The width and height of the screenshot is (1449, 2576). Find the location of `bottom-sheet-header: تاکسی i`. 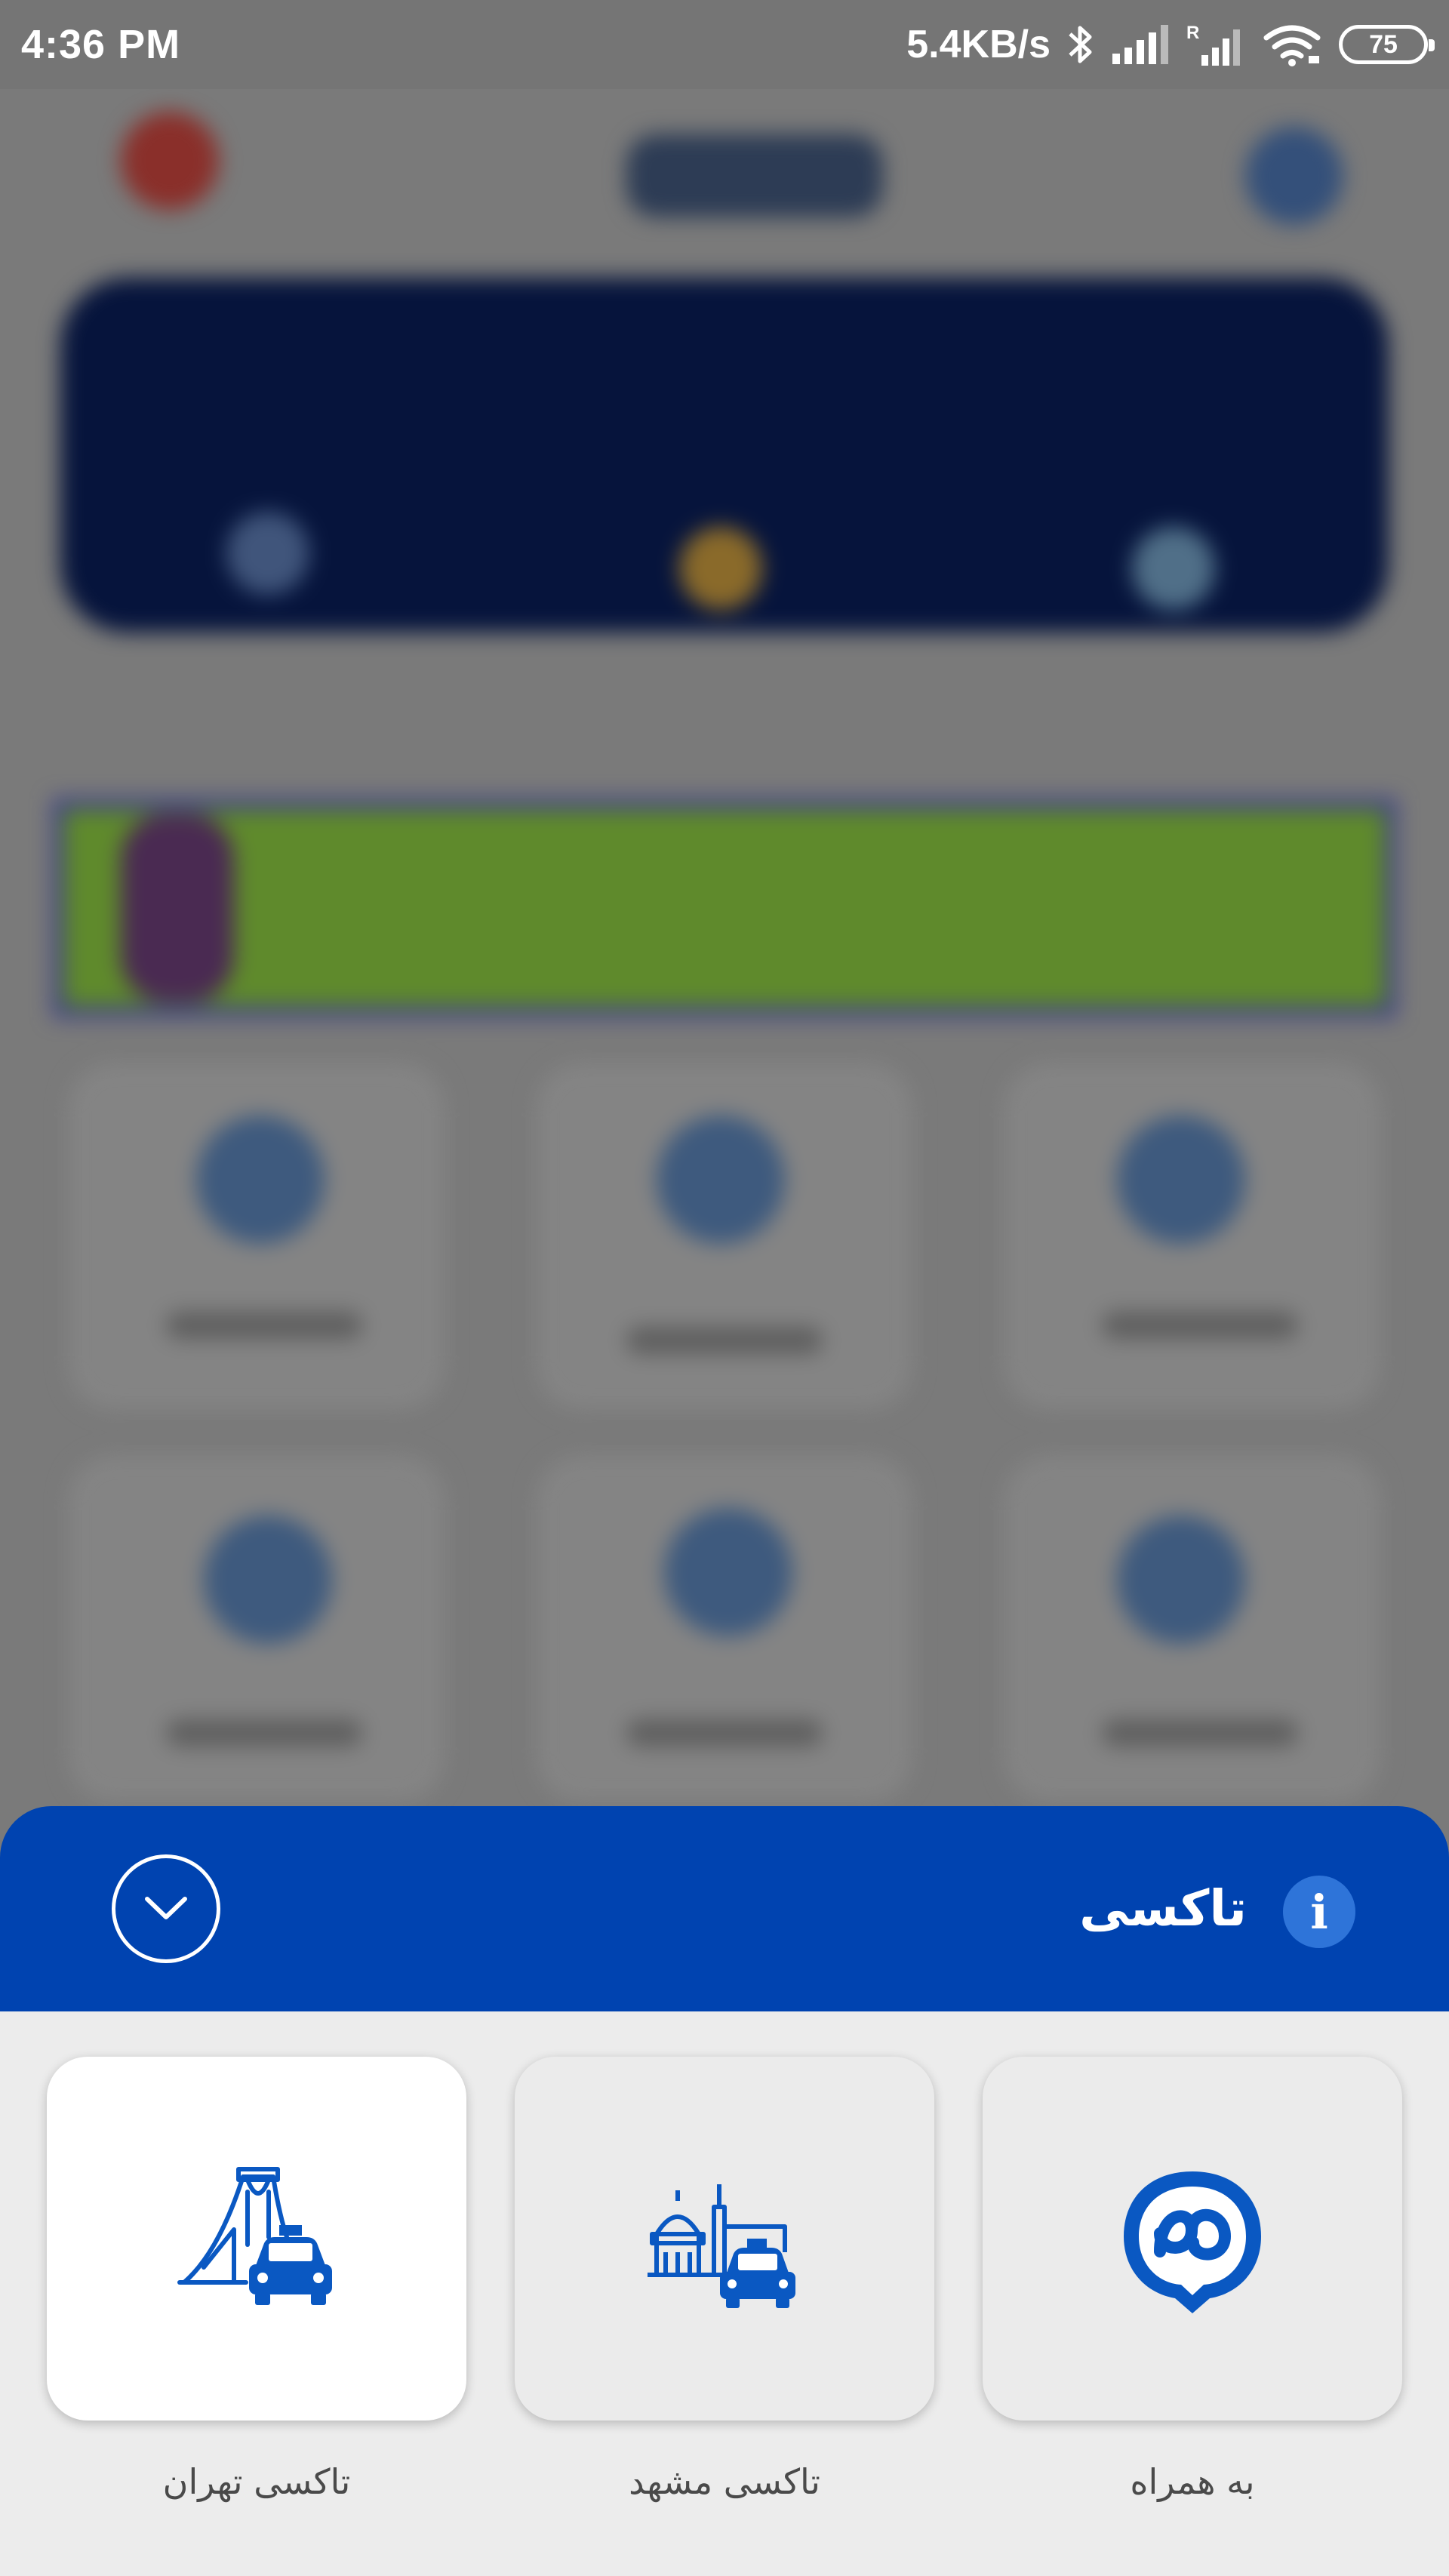

bottom-sheet-header: تاکسی i is located at coordinates (724, 1908).